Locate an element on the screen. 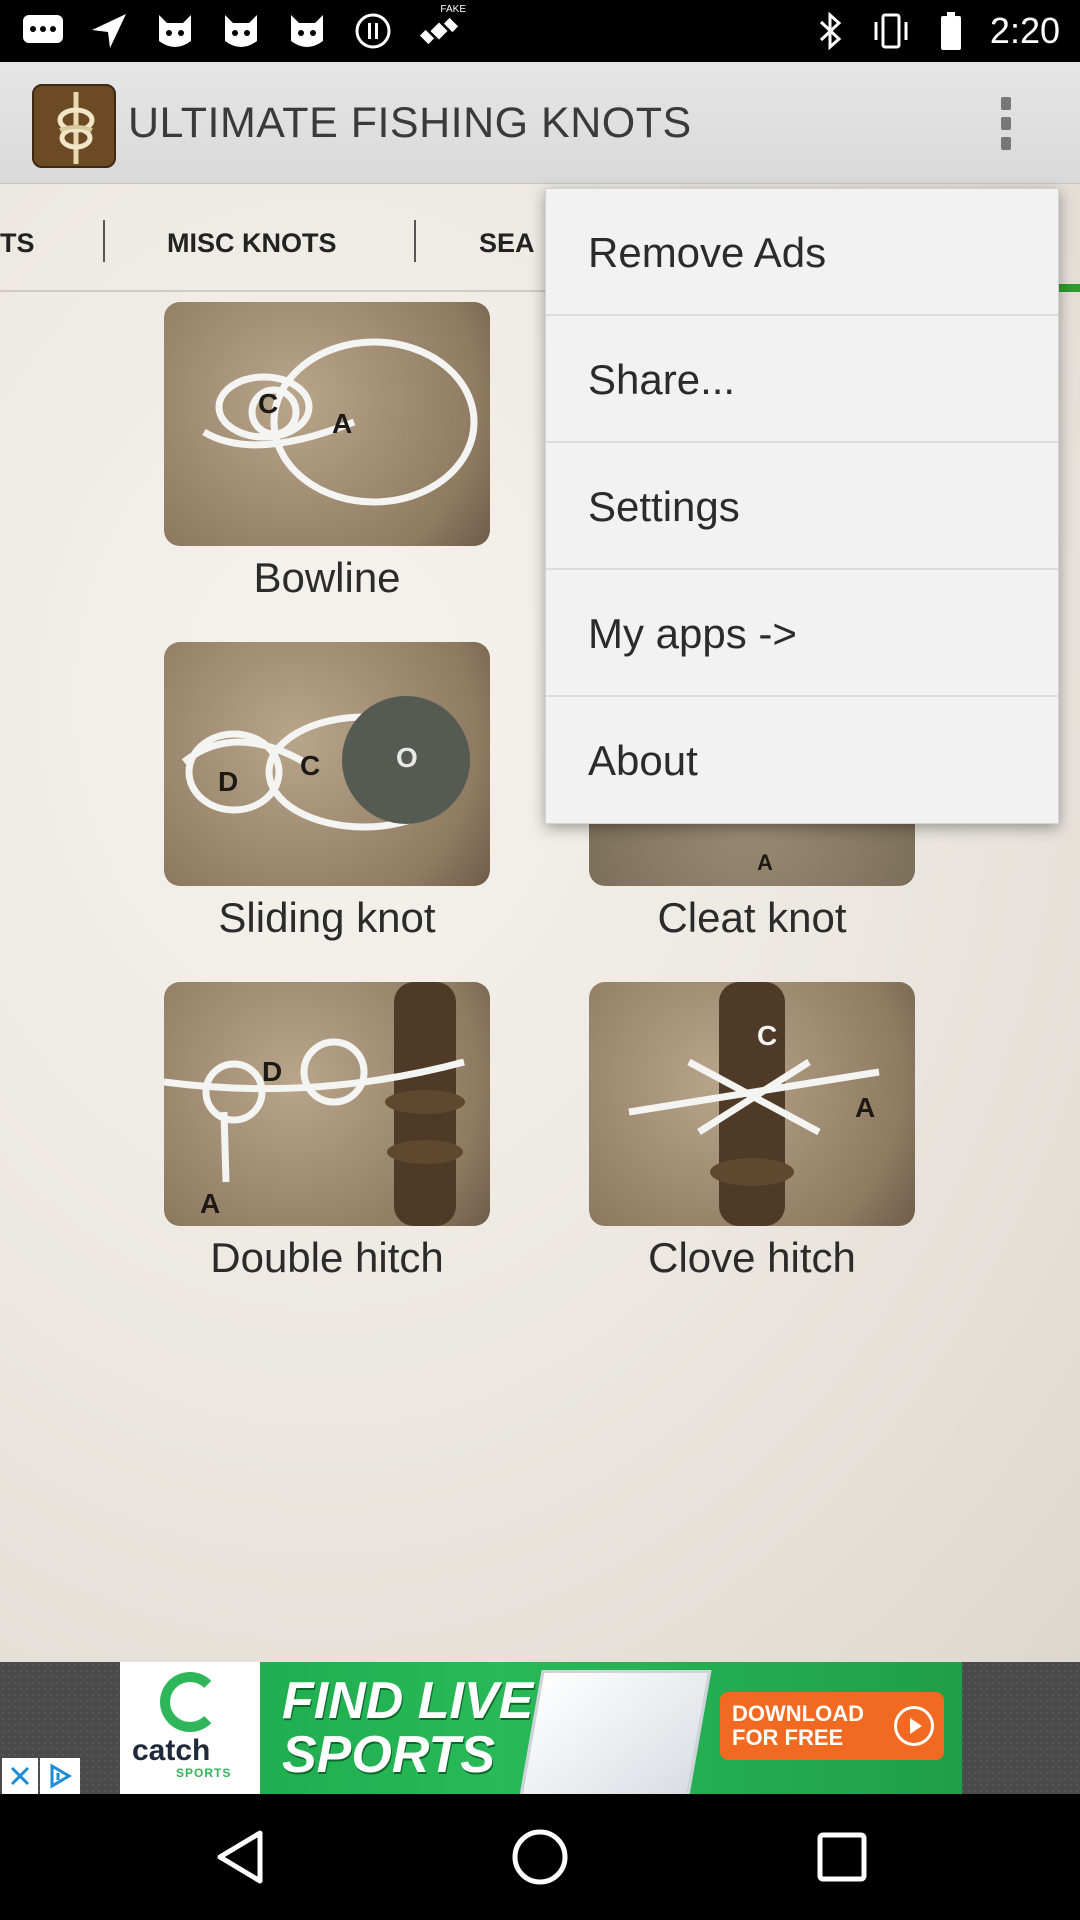 The height and width of the screenshot is (1920, 1080). app-title: ULTIMATE FISHING KNOTS is located at coordinates (410, 123).